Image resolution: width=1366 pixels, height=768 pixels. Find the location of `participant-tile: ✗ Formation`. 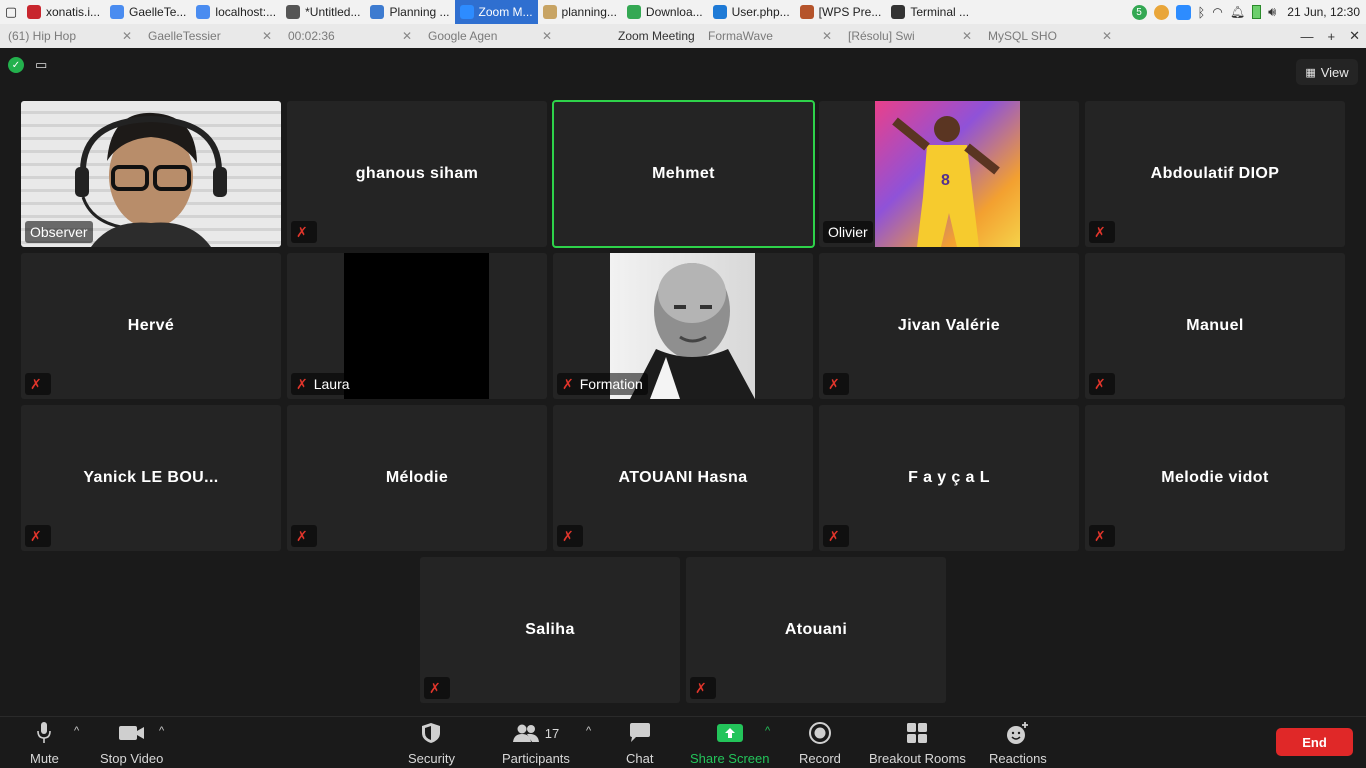

participant-tile: ✗ Formation is located at coordinates (683, 326).